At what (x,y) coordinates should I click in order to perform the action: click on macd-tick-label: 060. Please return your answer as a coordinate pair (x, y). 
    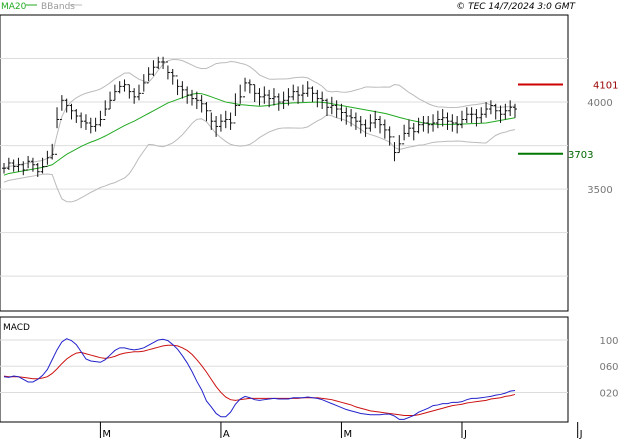
    Looking at the image, I should click on (608, 367).